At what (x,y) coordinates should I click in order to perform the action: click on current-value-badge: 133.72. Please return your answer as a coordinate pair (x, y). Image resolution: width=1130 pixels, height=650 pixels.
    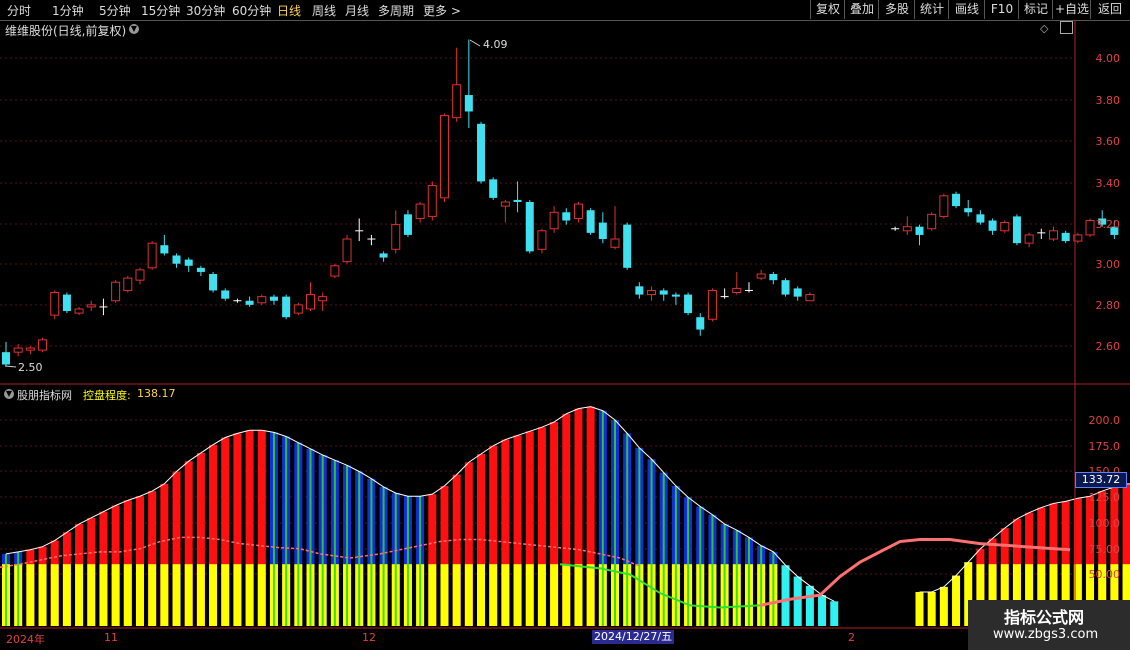
    Looking at the image, I should click on (1101, 480).